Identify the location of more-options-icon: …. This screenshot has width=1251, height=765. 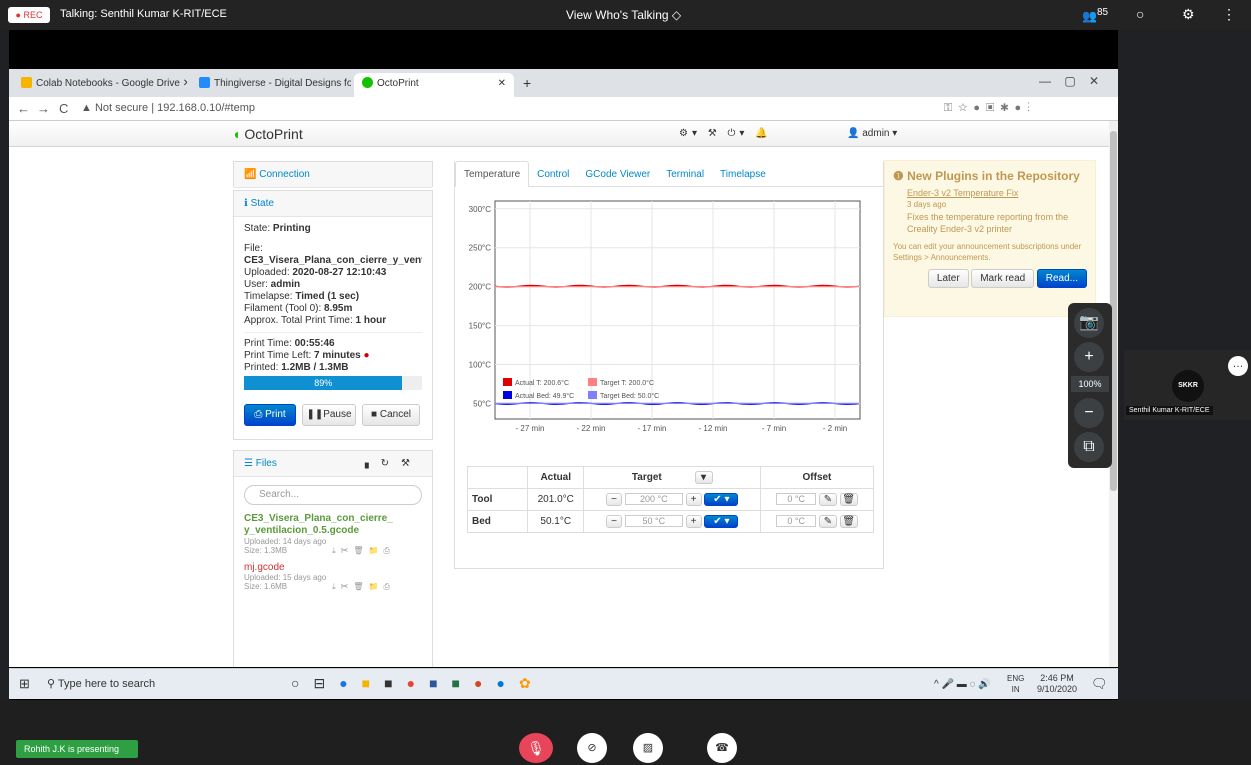
(1238, 366).